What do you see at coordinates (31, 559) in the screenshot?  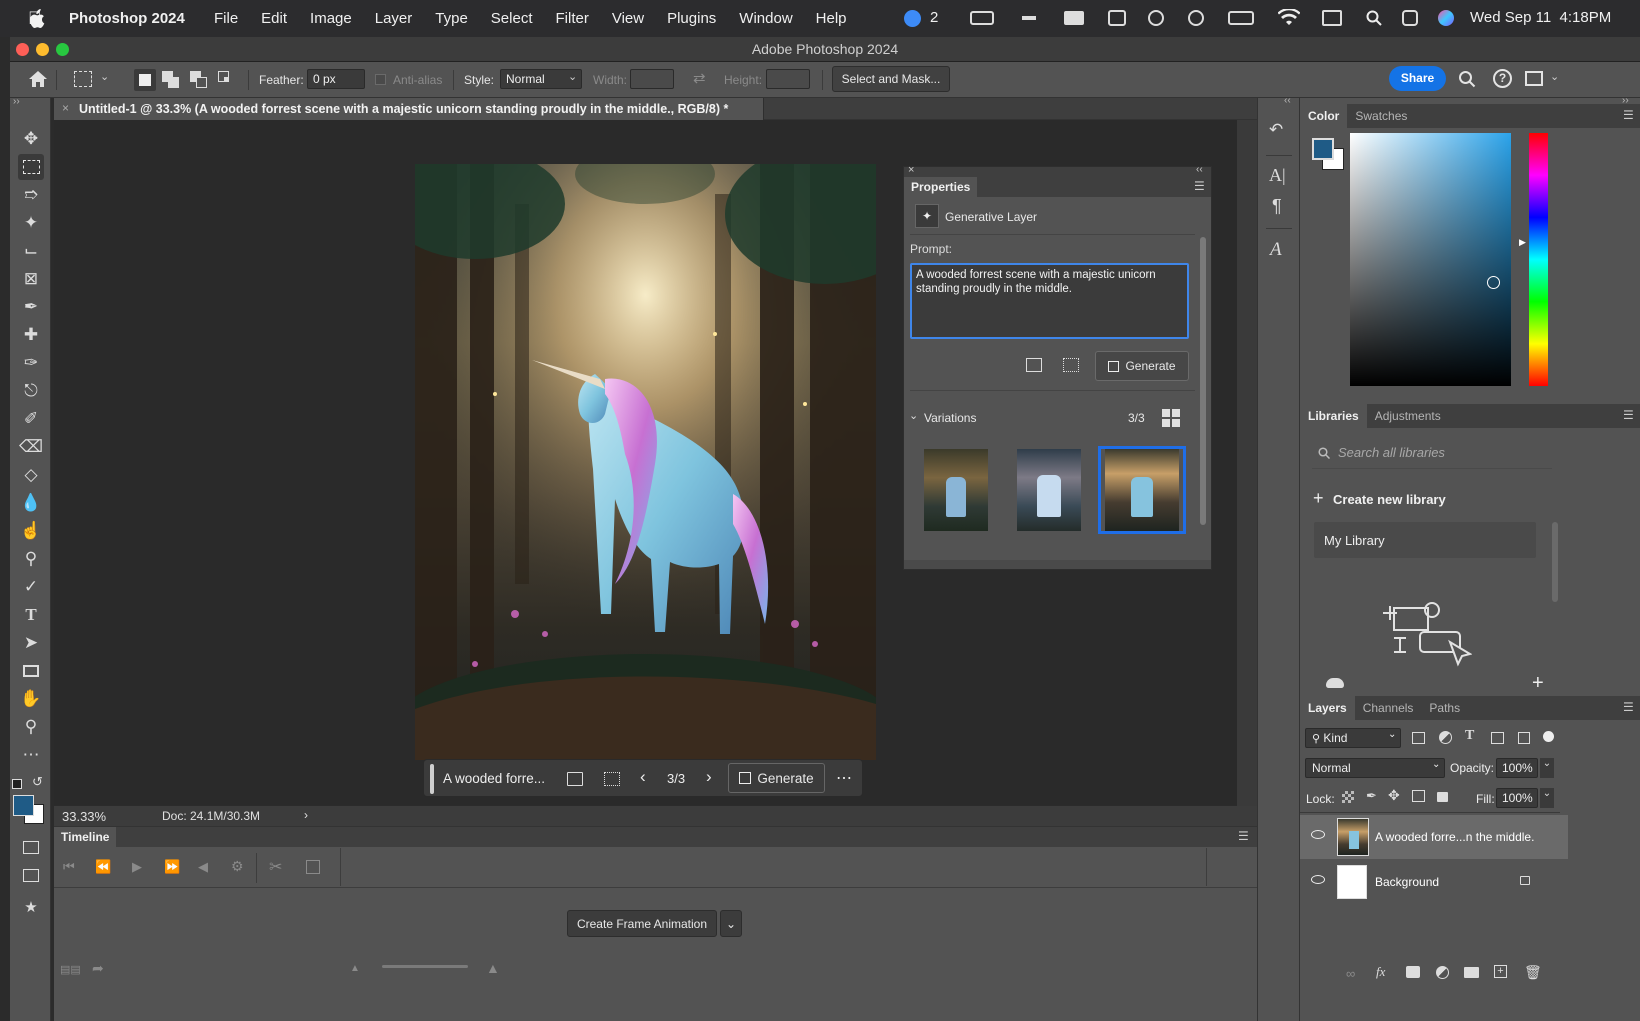 I see `dodge-tool-icon: ⚲` at bounding box center [31, 559].